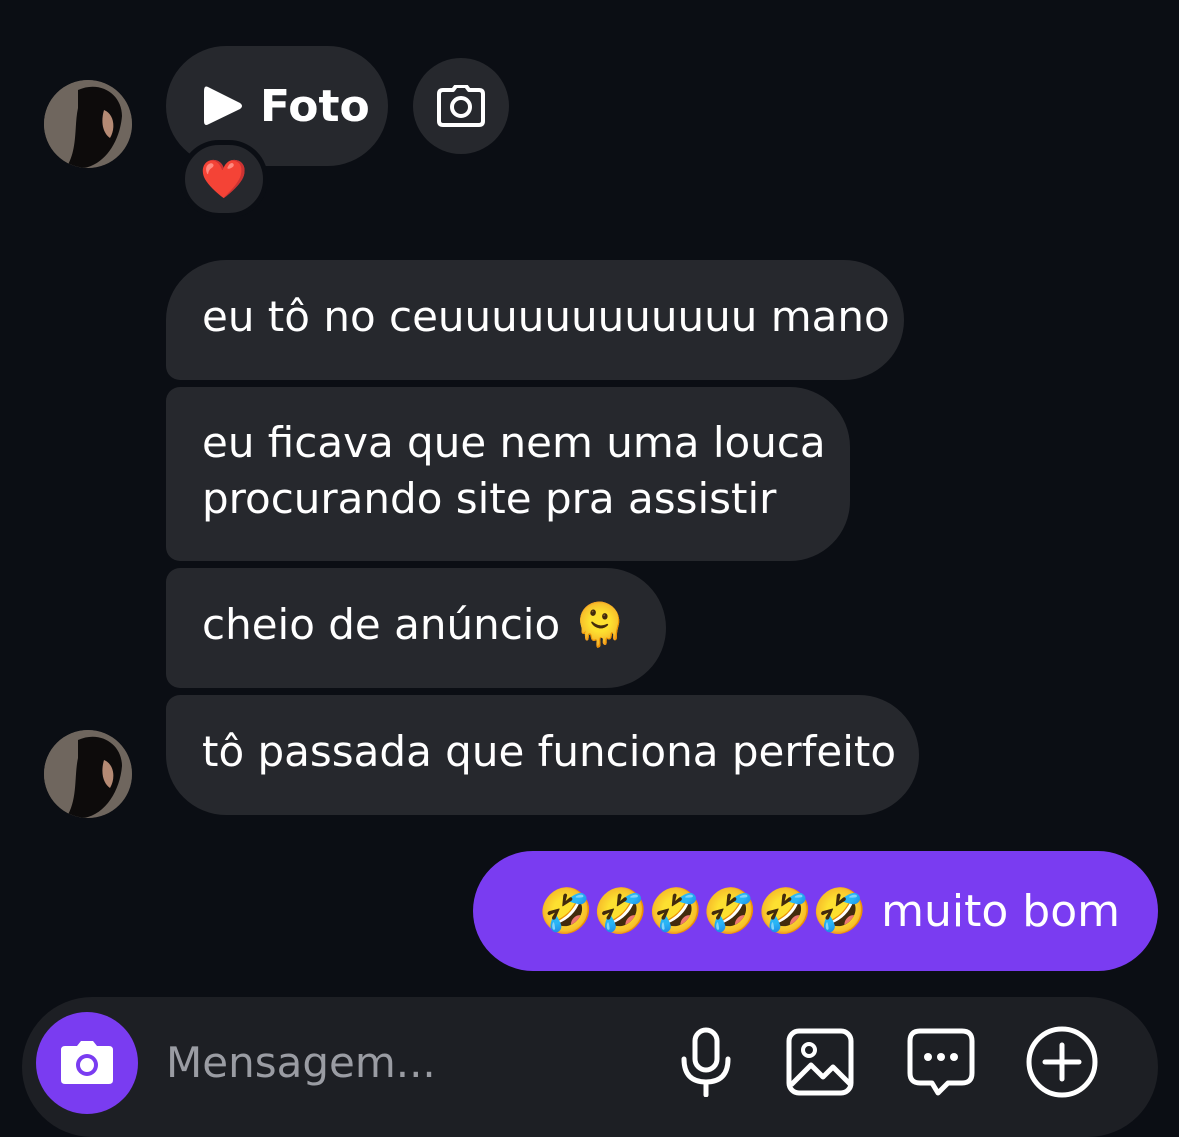  I want to click on message-text: 🤣🤣🤣🤣🤣🤣 muito bom, so click(829, 911).